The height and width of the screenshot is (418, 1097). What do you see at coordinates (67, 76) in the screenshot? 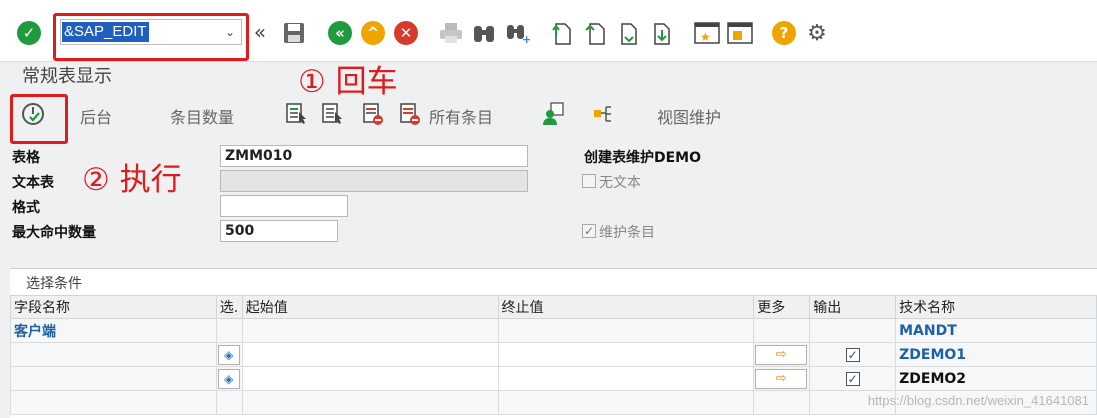
I see `page-title: 常规表显示` at bounding box center [67, 76].